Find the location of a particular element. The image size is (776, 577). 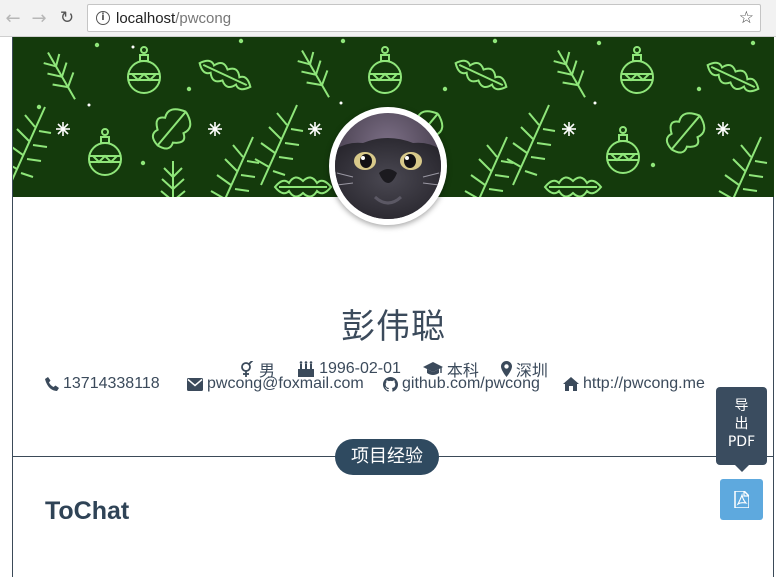

github-value: github.com/pwcong is located at coordinates (471, 384).